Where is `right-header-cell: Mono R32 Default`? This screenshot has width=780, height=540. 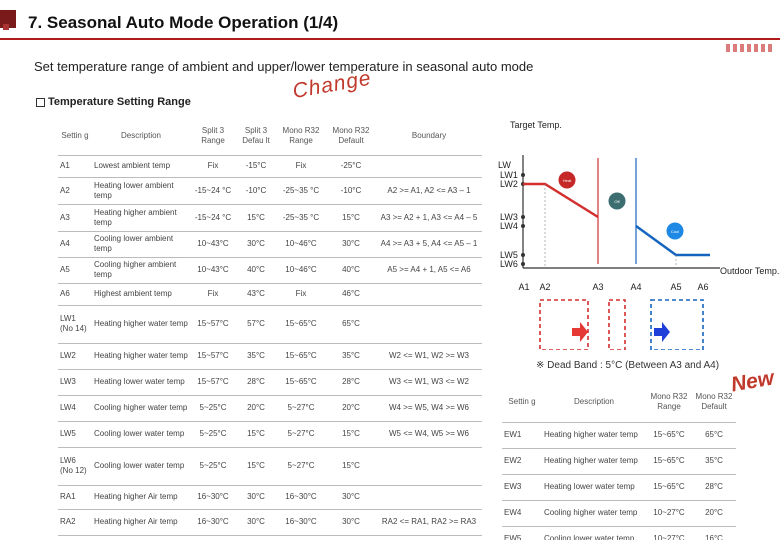 right-header-cell: Mono R32 Default is located at coordinates (714, 402).